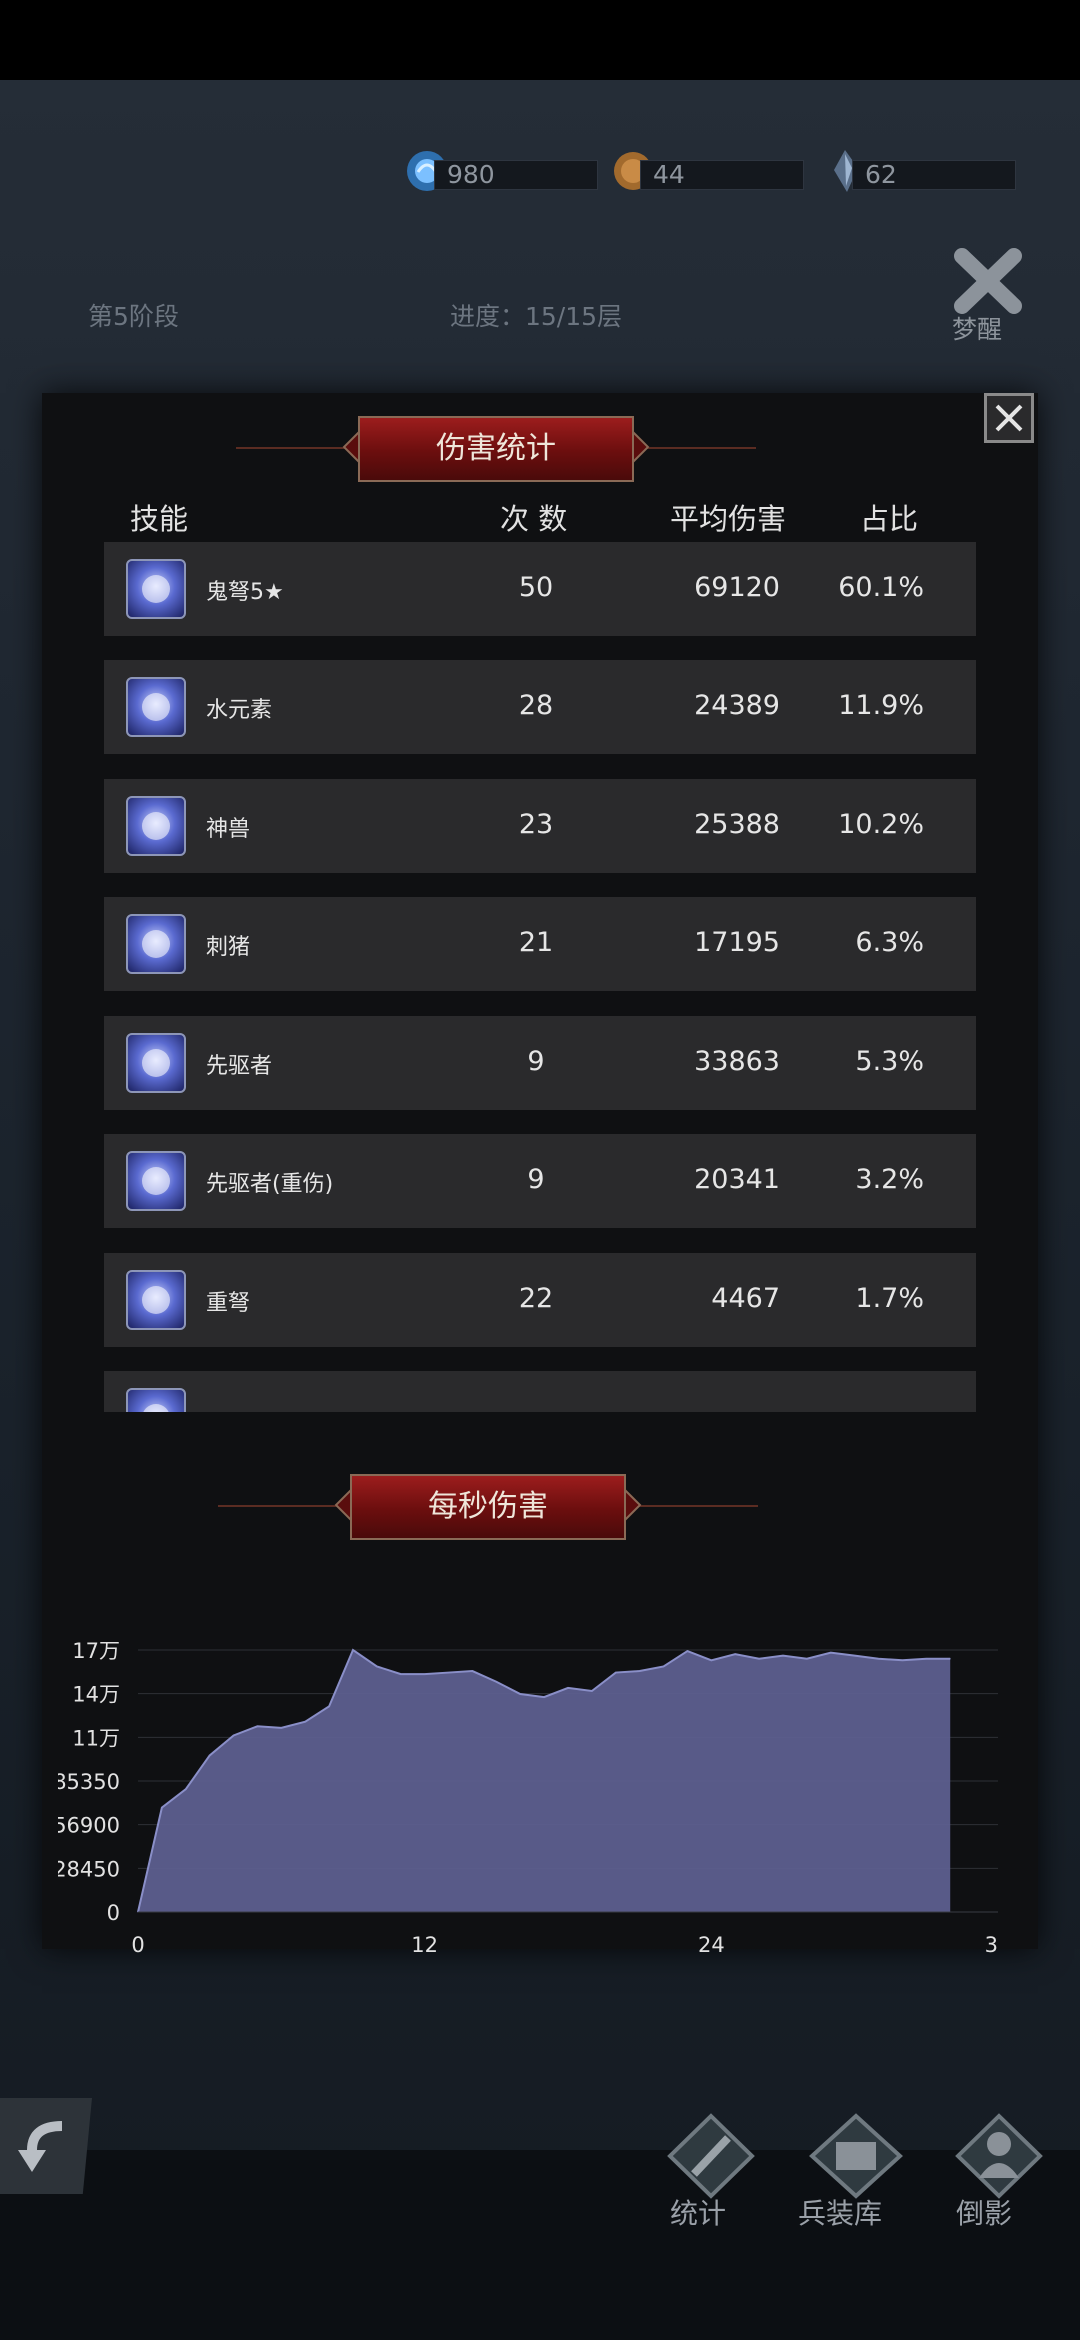  I want to click on table-row, so click(540, 1391).